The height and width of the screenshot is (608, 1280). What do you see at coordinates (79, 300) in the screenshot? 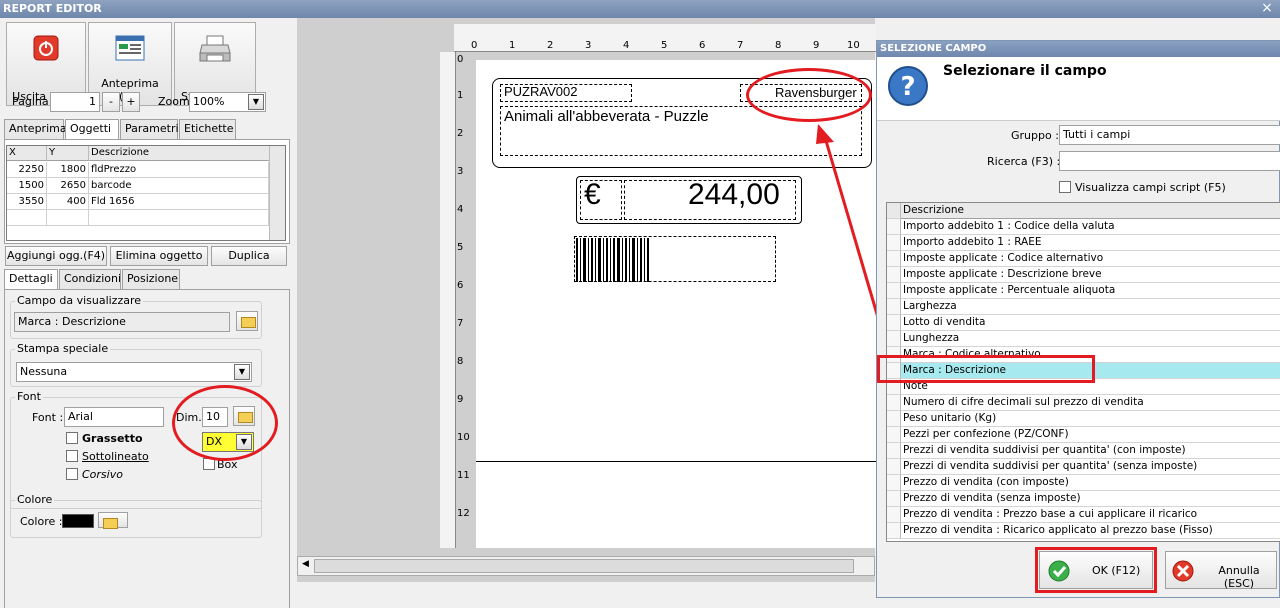
I see `field-group-label: Campo da visualizzare` at bounding box center [79, 300].